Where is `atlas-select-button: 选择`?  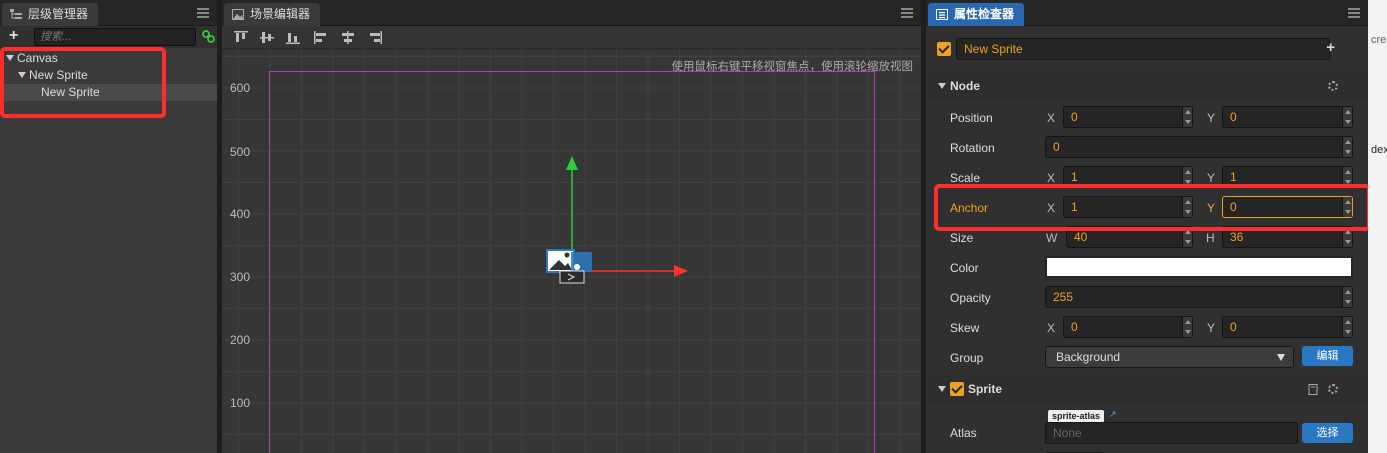
atlas-select-button: 选择 is located at coordinates (1327, 433).